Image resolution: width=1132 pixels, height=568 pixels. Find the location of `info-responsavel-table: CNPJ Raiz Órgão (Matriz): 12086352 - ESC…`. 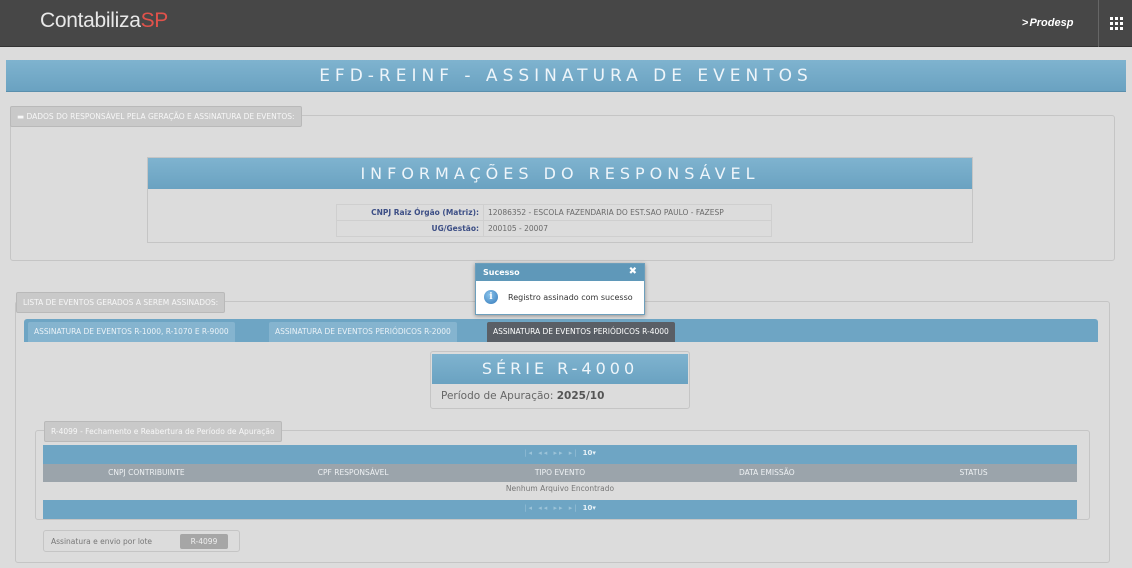

info-responsavel-table: CNPJ Raiz Órgão (Matriz): 12086352 - ESC… is located at coordinates (554, 220).